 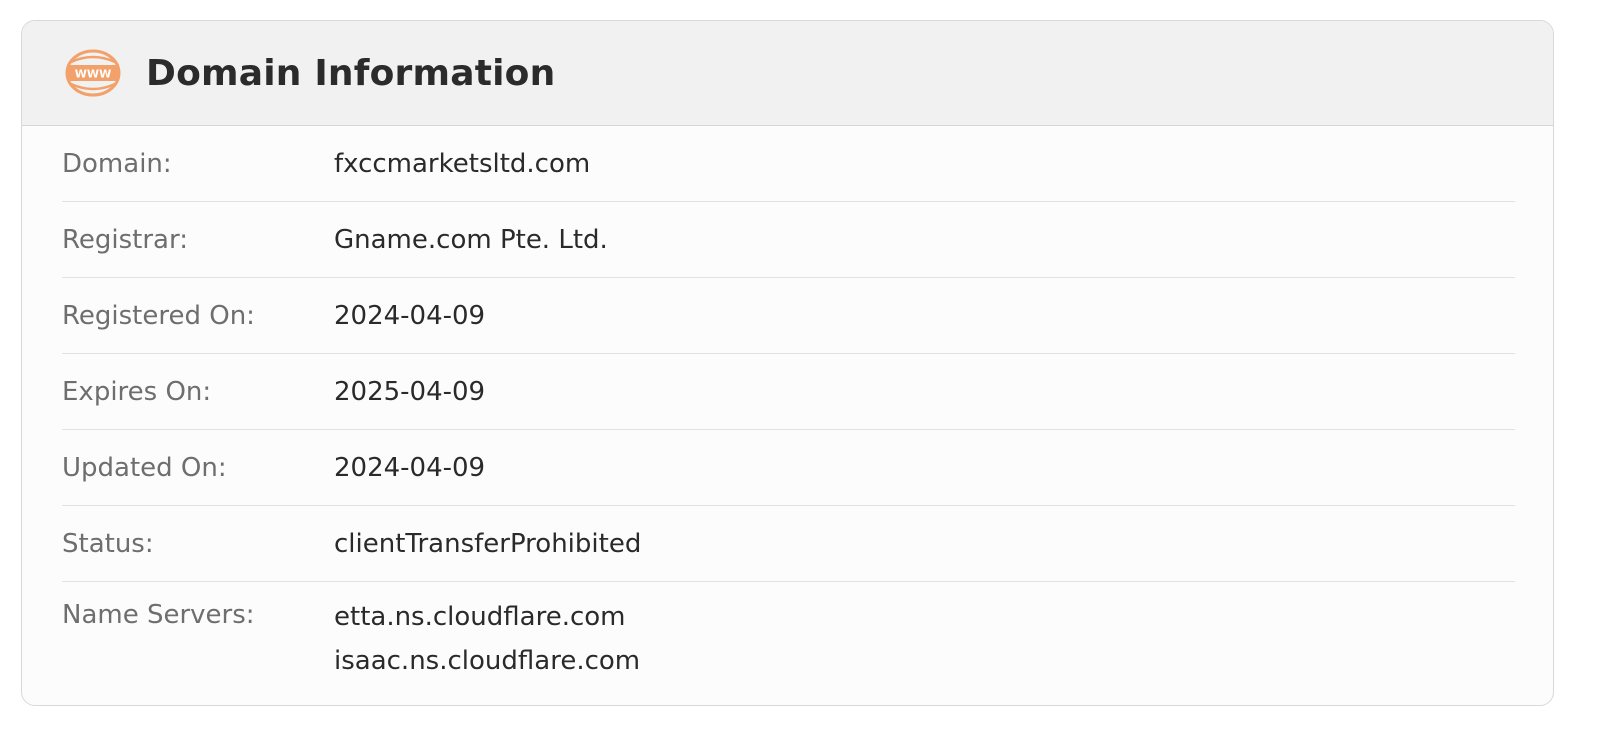 What do you see at coordinates (144, 467) in the screenshot?
I see `updated-on-label: Updated On:` at bounding box center [144, 467].